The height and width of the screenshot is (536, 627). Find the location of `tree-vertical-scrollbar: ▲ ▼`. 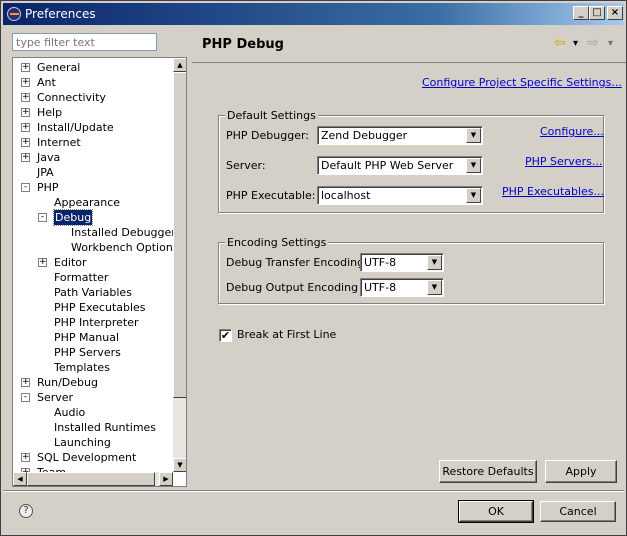

tree-vertical-scrollbar: ▲ ▼ is located at coordinates (179, 265).